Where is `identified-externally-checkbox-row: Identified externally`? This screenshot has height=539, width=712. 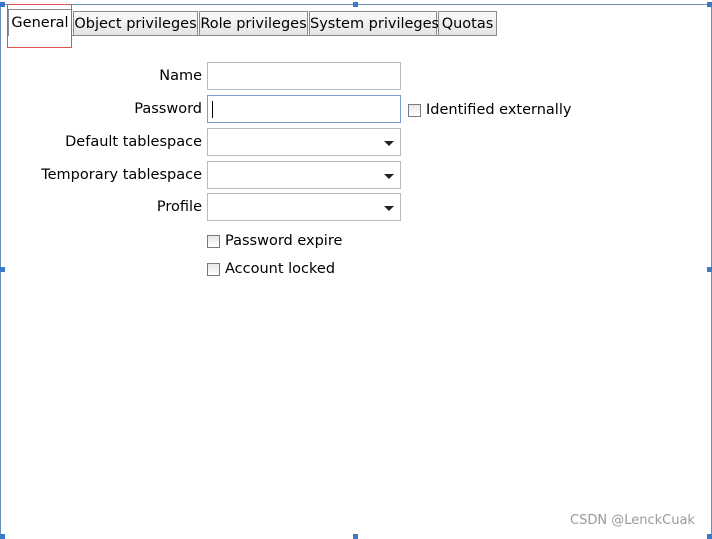 identified-externally-checkbox-row: Identified externally is located at coordinates (489, 110).